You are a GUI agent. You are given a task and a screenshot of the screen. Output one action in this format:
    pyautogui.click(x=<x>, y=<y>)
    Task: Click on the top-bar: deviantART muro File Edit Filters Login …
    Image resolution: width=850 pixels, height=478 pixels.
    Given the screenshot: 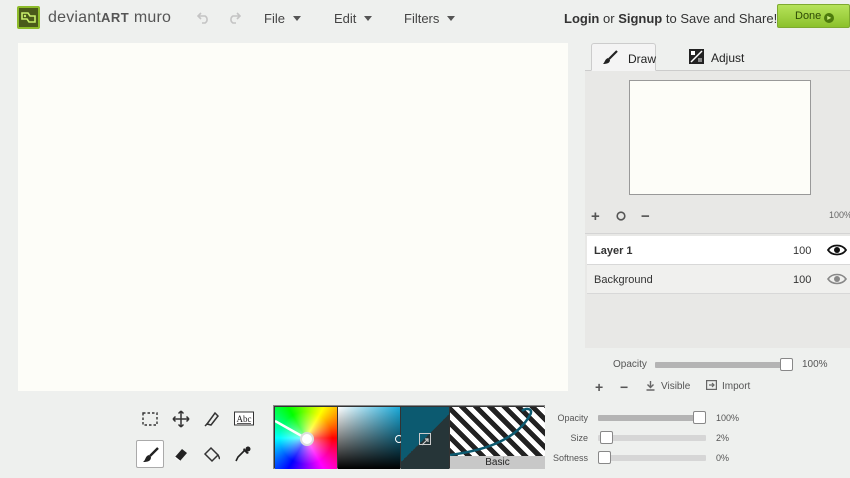 What is the action you would take?
    pyautogui.click(x=425, y=18)
    